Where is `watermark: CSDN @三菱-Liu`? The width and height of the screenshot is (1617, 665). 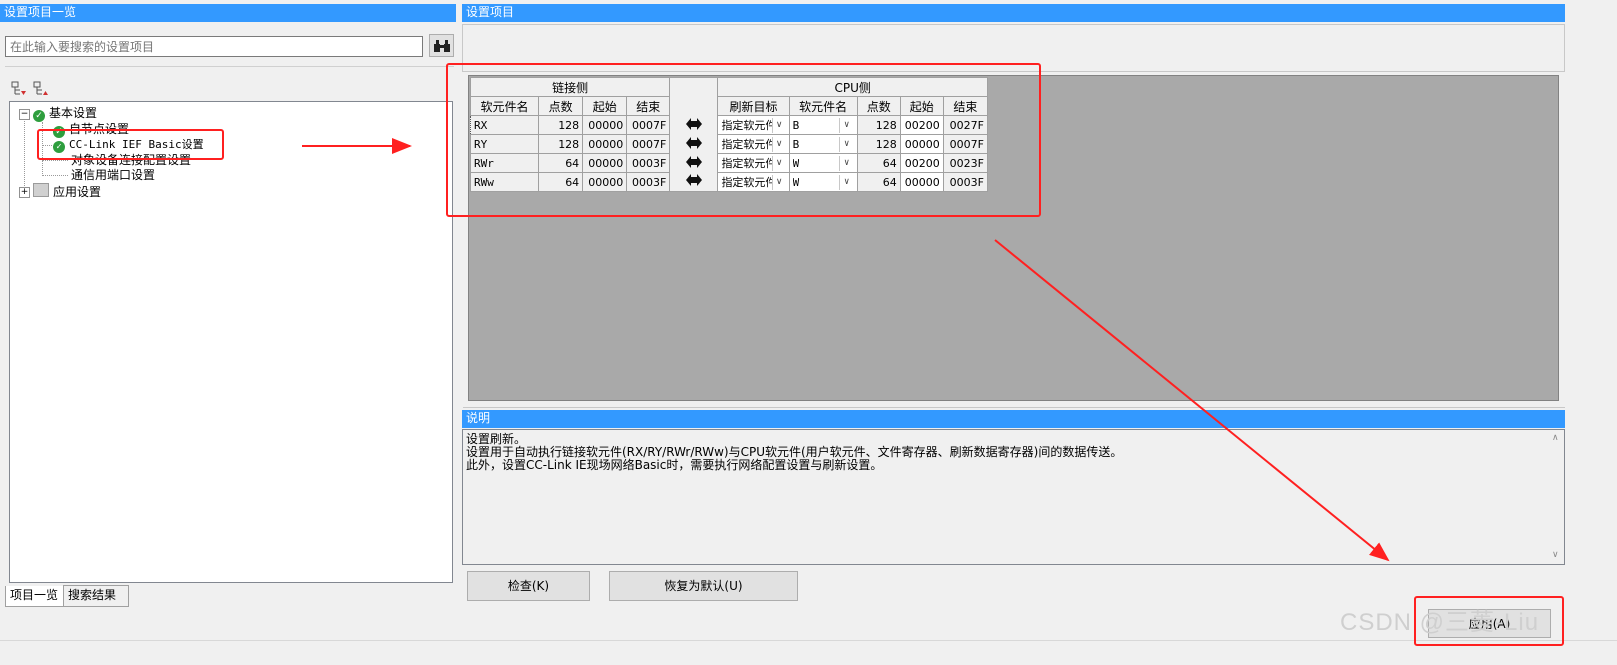
watermark: CSDN @三菱-Liu is located at coordinates (1440, 622).